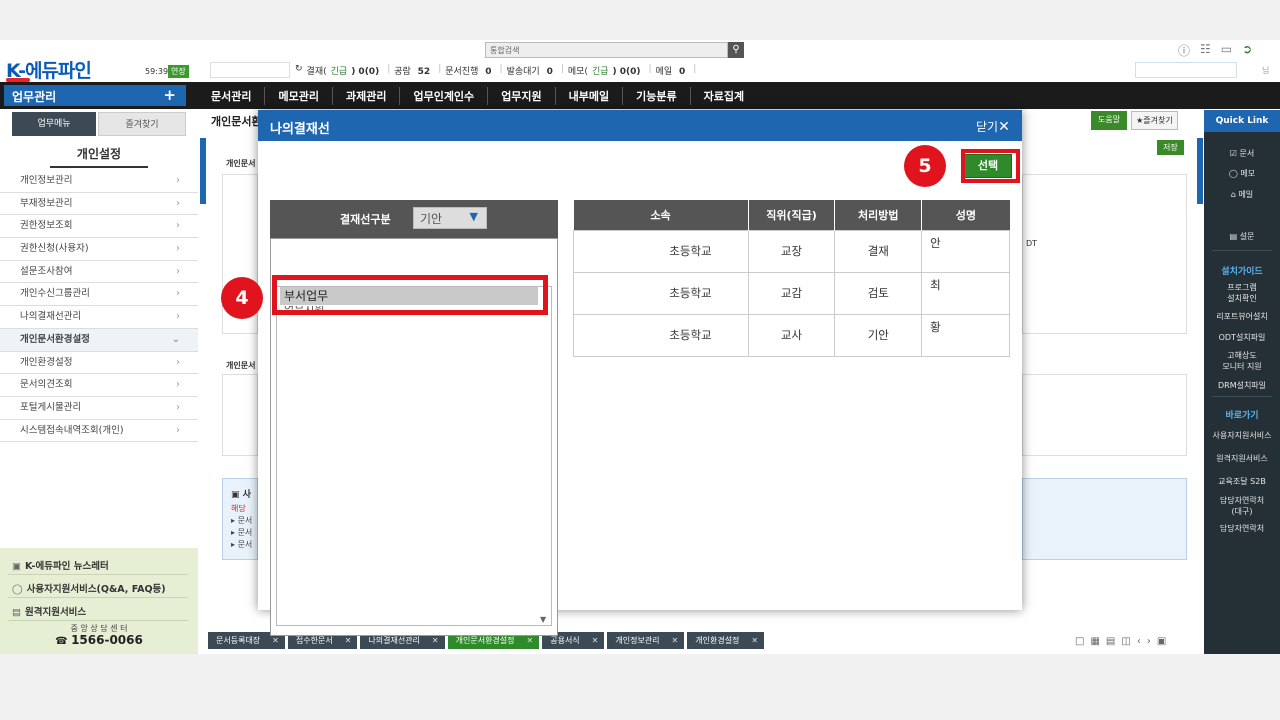  Describe the element at coordinates (792, 215) in the screenshot. I see `col-position: 직위(직급)` at that location.